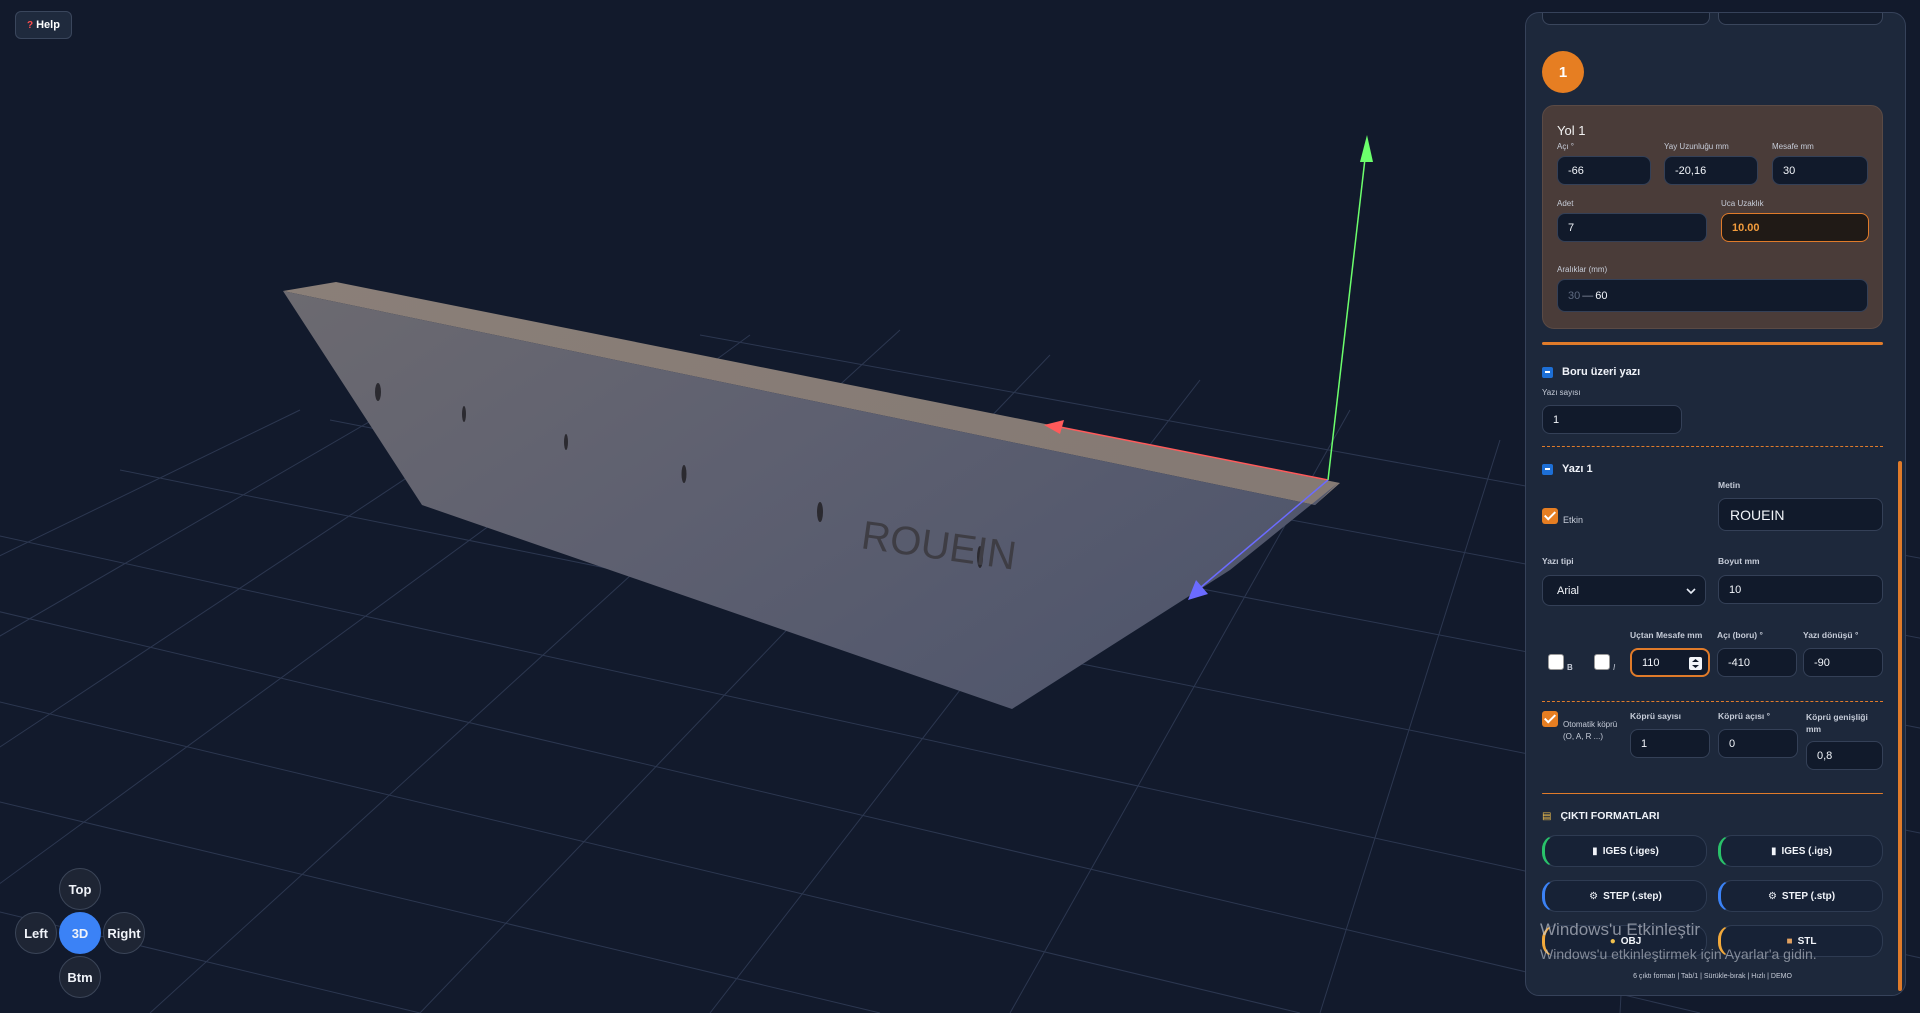 This screenshot has height=1013, width=1920. I want to click on previous-field, so click(1626, 19).